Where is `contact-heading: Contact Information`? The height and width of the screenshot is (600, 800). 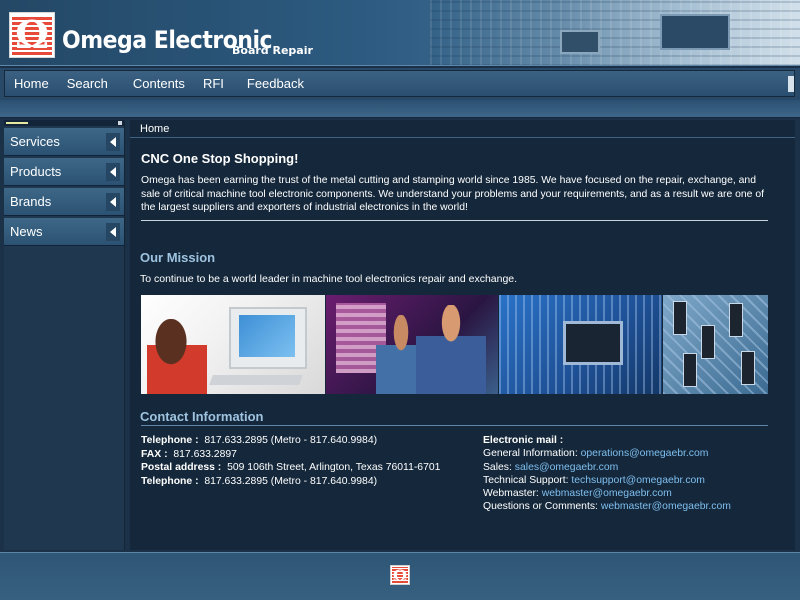 contact-heading: Contact Information is located at coordinates (202, 416).